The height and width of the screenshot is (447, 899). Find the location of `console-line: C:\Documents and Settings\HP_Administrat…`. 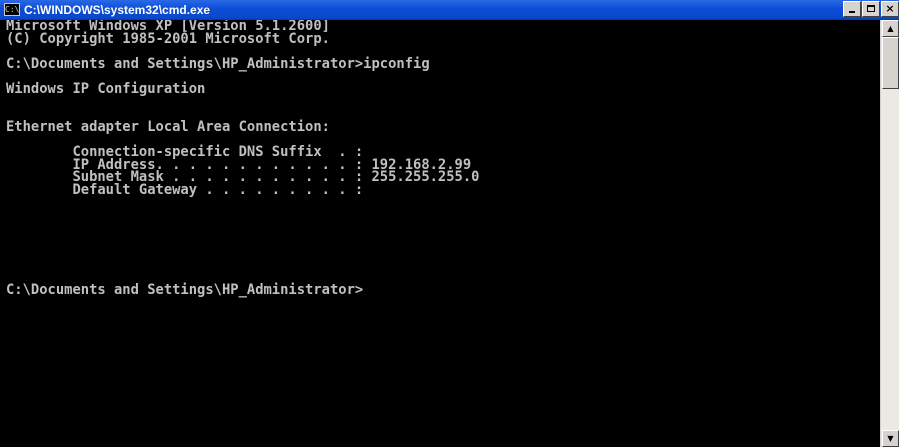

console-line: C:\Documents and Settings\HP_Administrat… is located at coordinates (218, 63).